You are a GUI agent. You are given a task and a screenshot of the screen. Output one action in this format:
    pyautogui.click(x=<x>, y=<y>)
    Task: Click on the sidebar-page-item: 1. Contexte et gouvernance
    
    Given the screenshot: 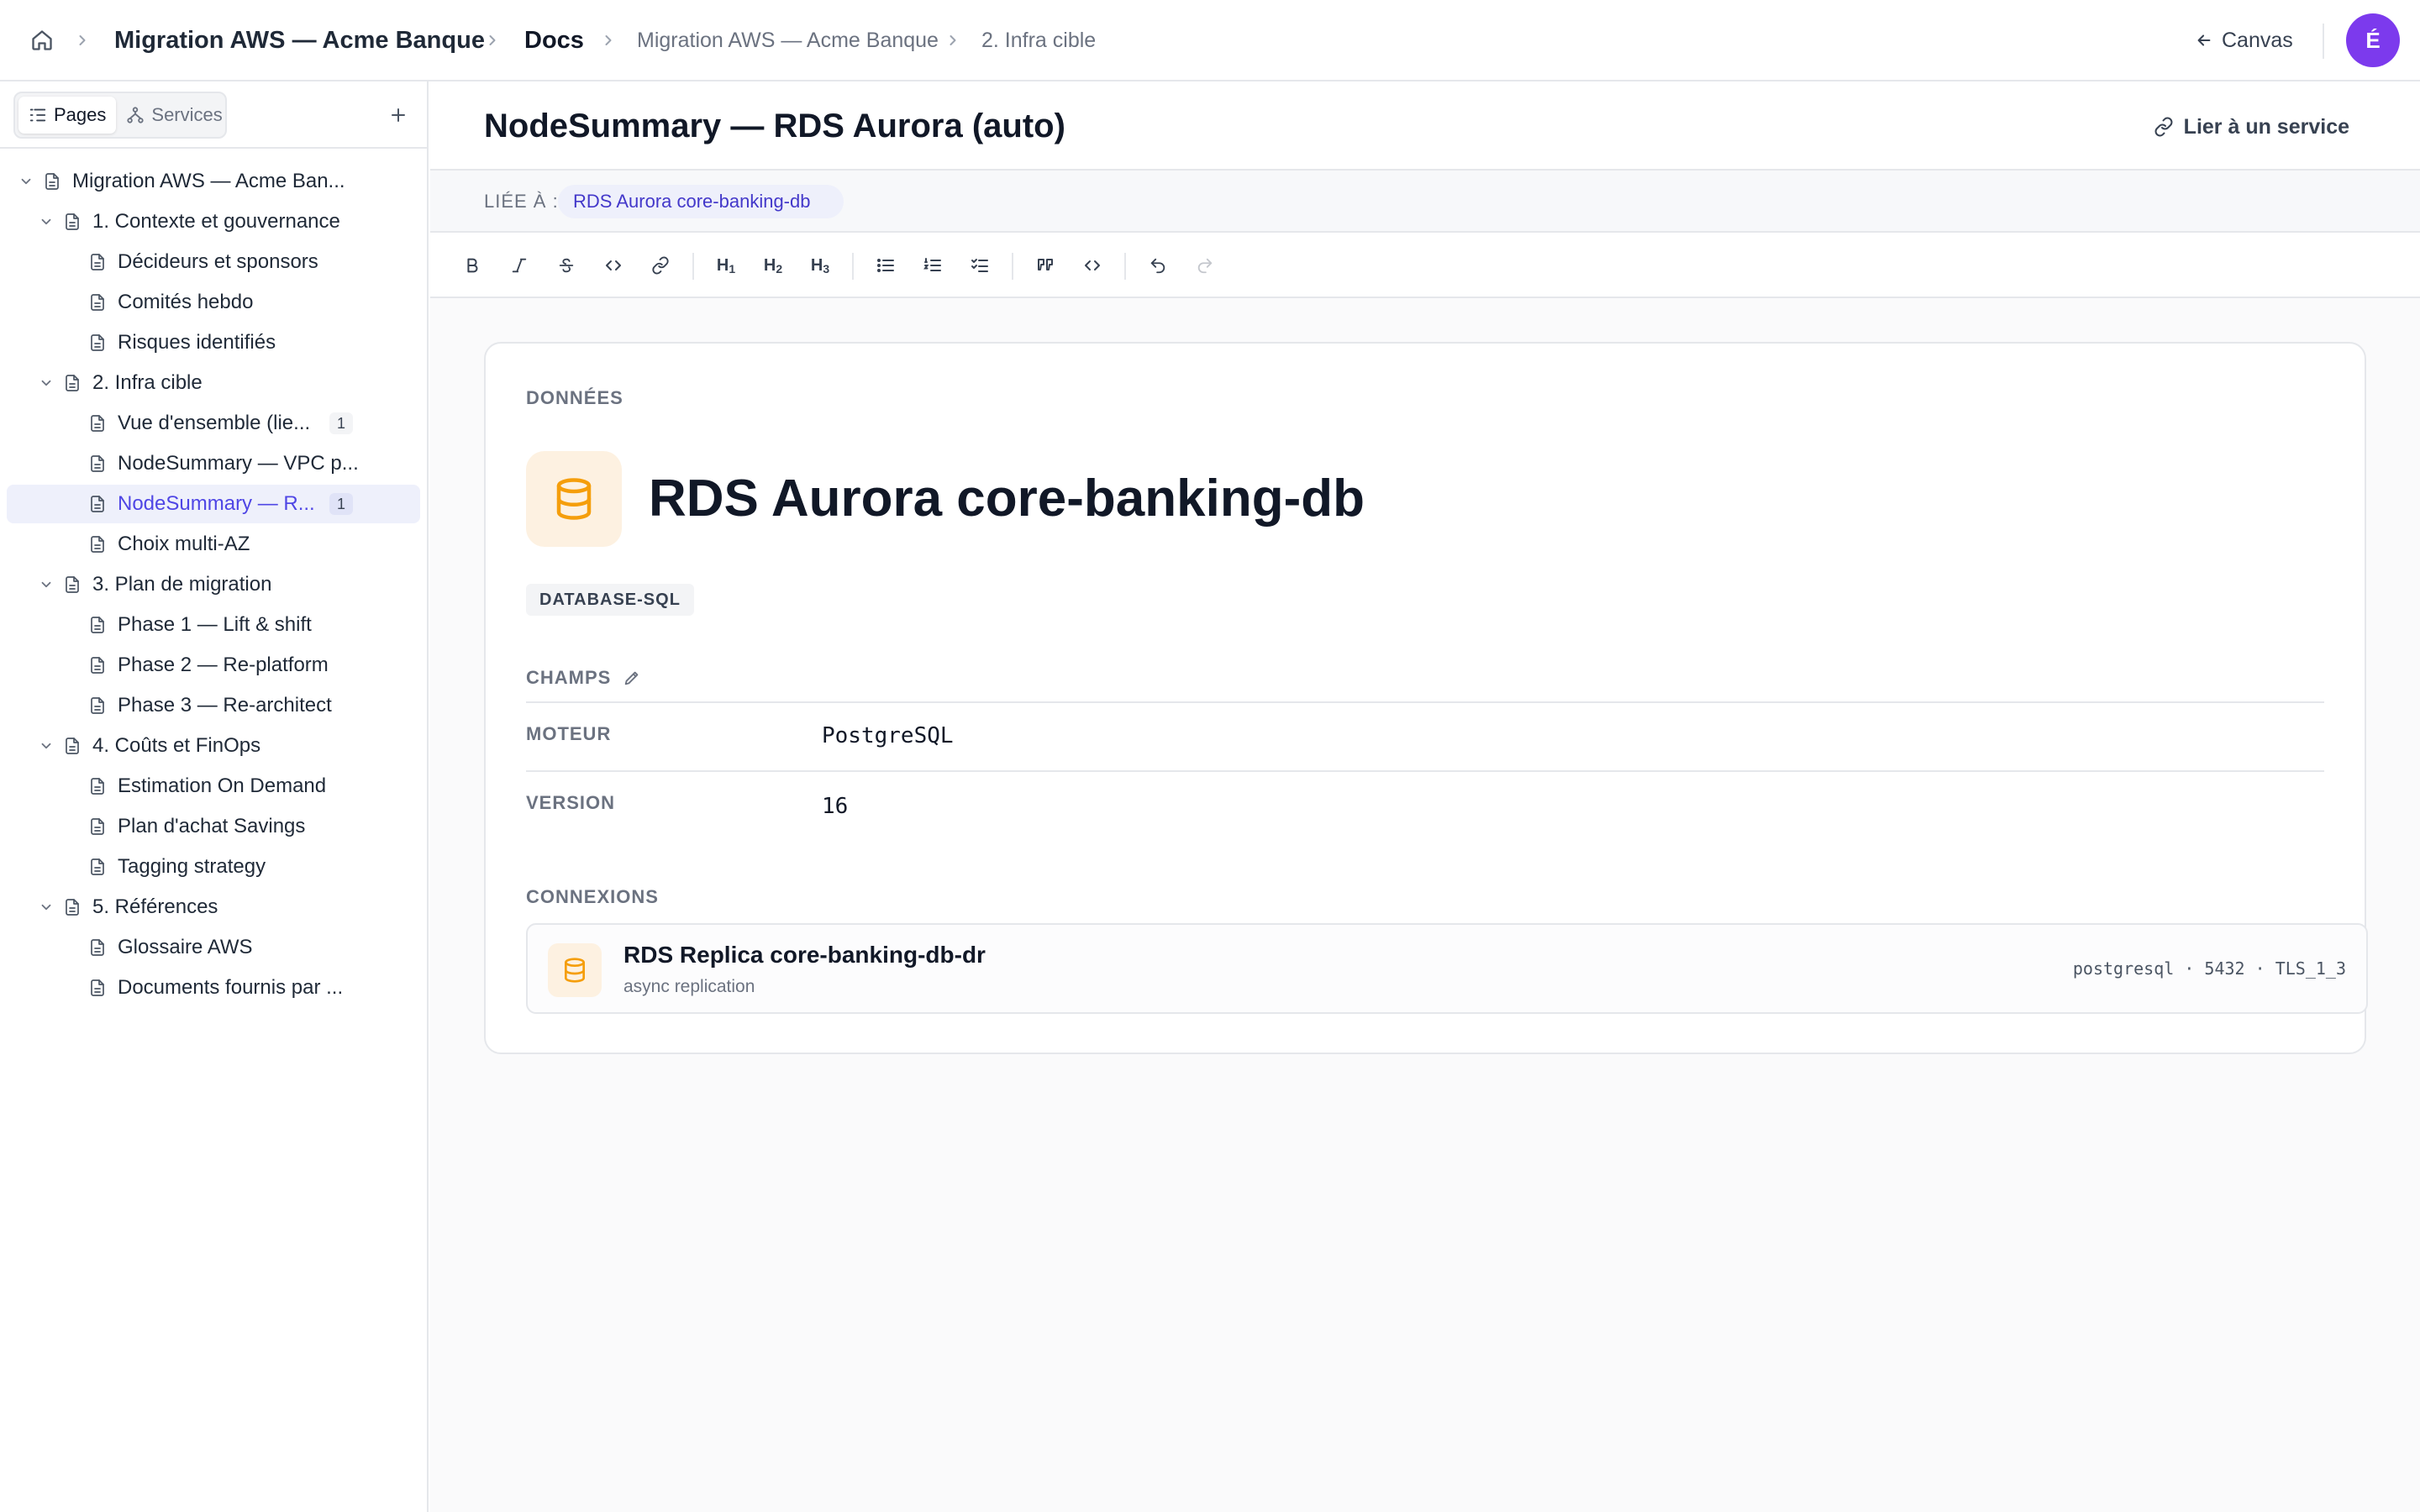 What is the action you would take?
    pyautogui.click(x=214, y=221)
    